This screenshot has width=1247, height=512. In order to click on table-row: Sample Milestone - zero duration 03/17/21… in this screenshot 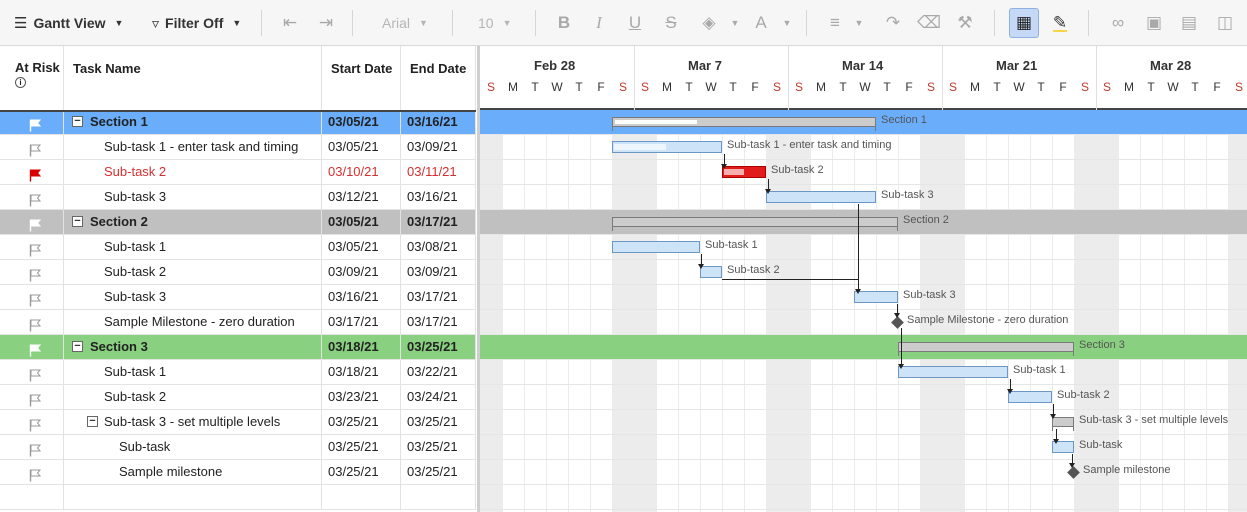, I will do `click(238, 322)`.